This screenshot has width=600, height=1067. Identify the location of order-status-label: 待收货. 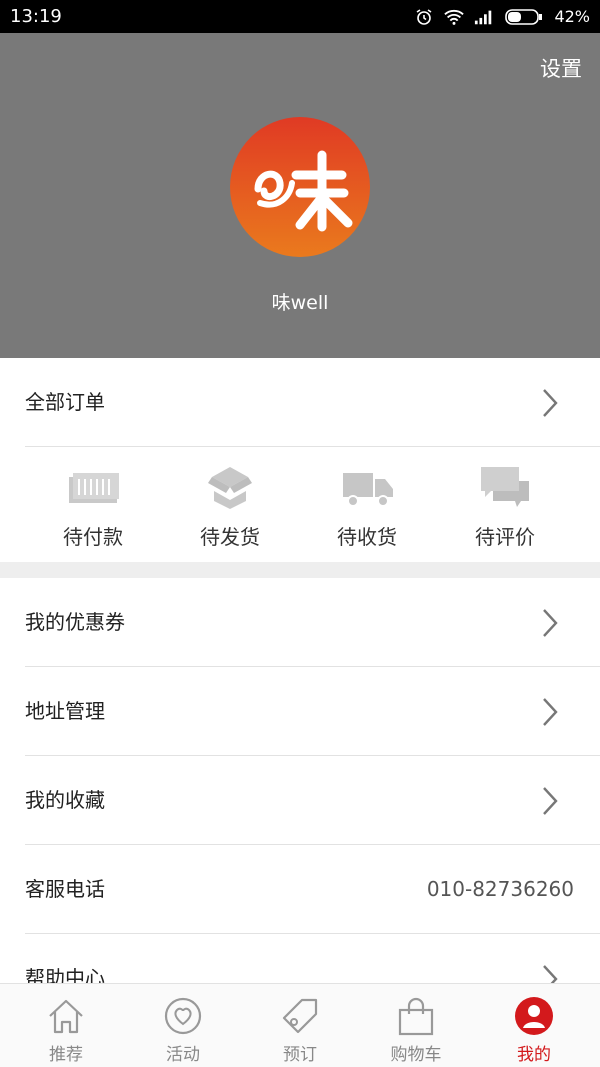
(367, 537).